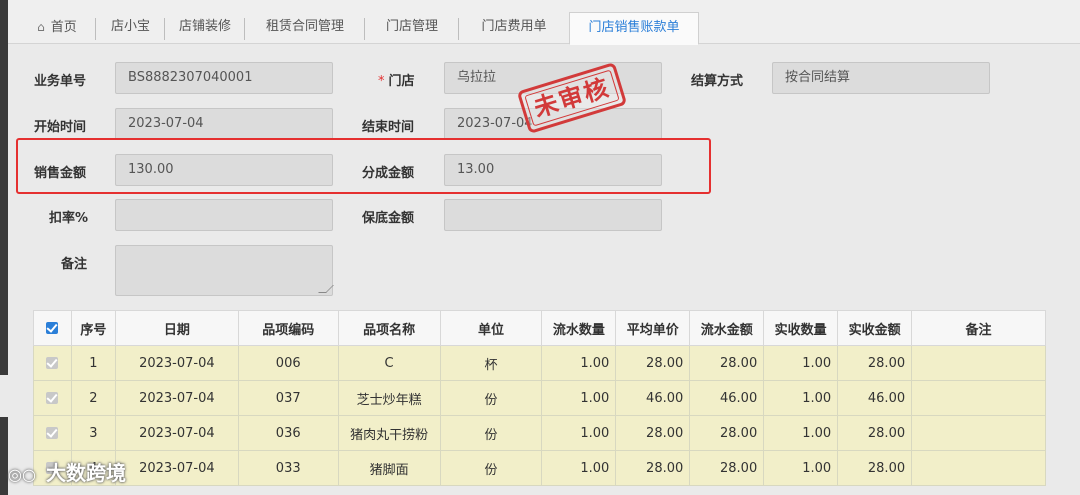 The image size is (1080, 495). What do you see at coordinates (93, 328) in the screenshot?
I see `col-header: 序号` at bounding box center [93, 328].